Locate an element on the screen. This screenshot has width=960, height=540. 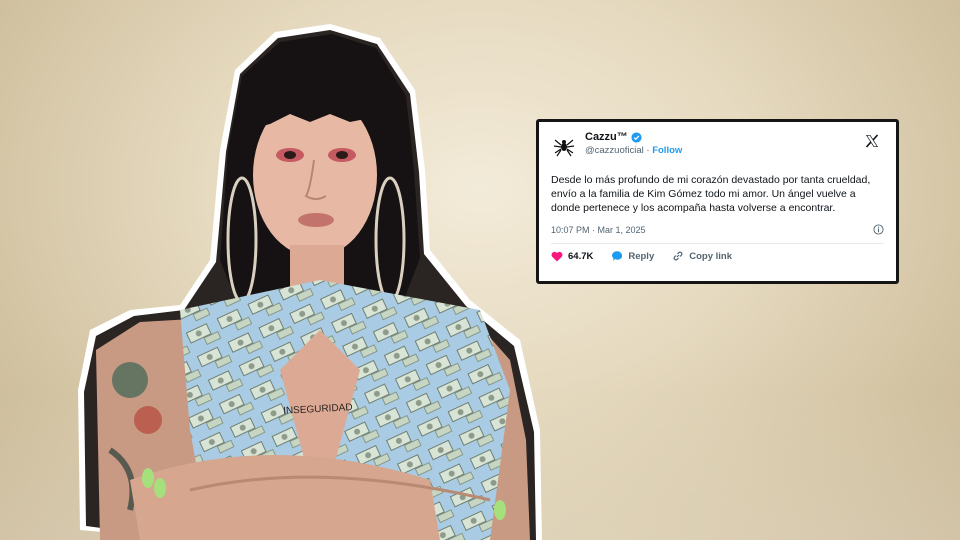
x-logo-icon is located at coordinates (872, 141).